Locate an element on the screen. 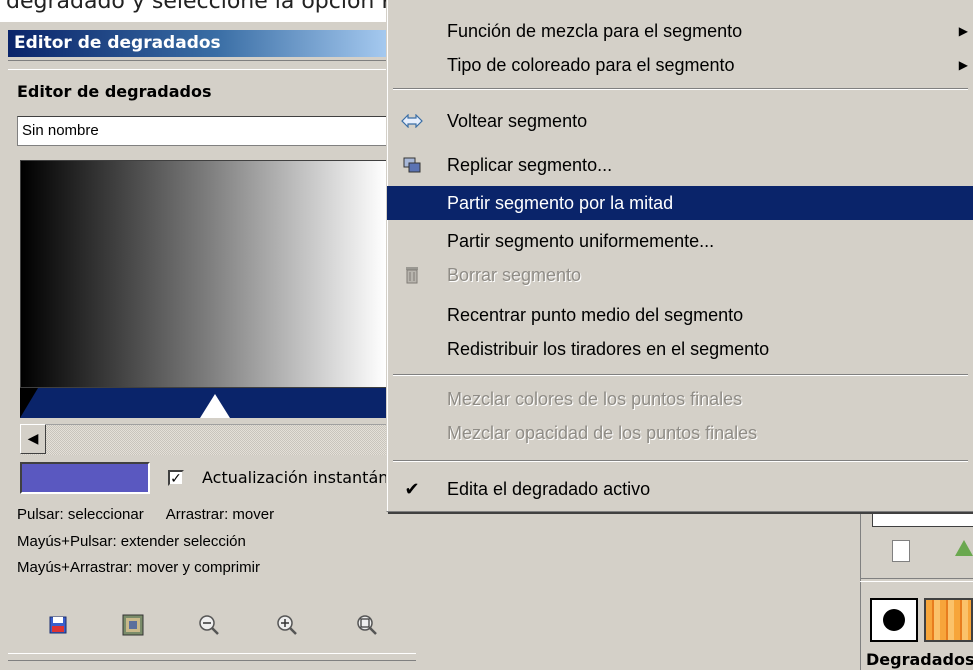 This screenshot has width=973, height=670. instant-update-checkbox: ✓ is located at coordinates (176, 478).